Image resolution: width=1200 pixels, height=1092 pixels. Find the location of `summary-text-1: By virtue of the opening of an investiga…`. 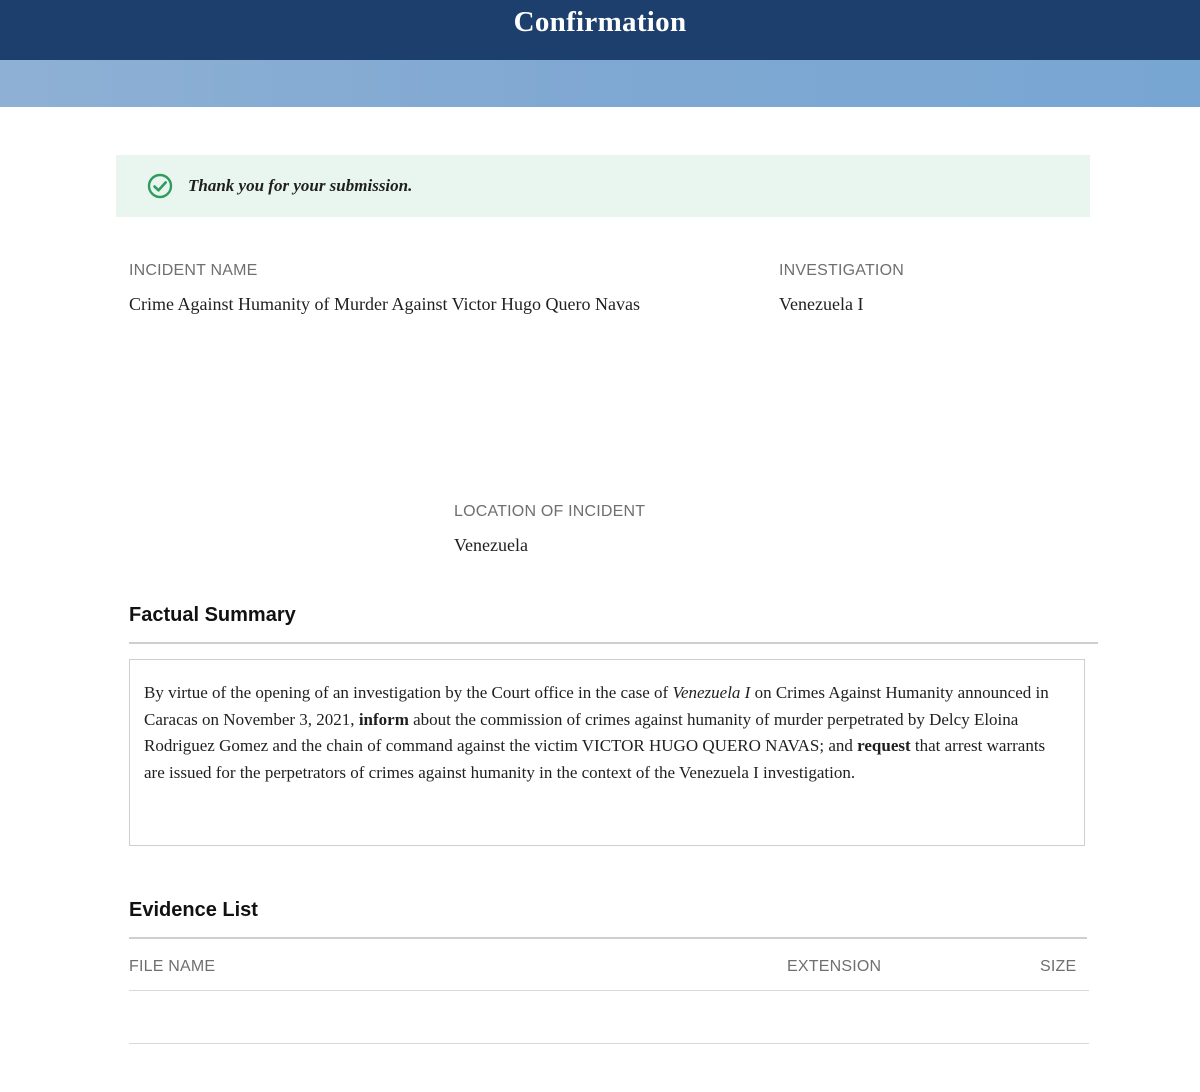

summary-text-1: By virtue of the opening of an investiga… is located at coordinates (408, 692).